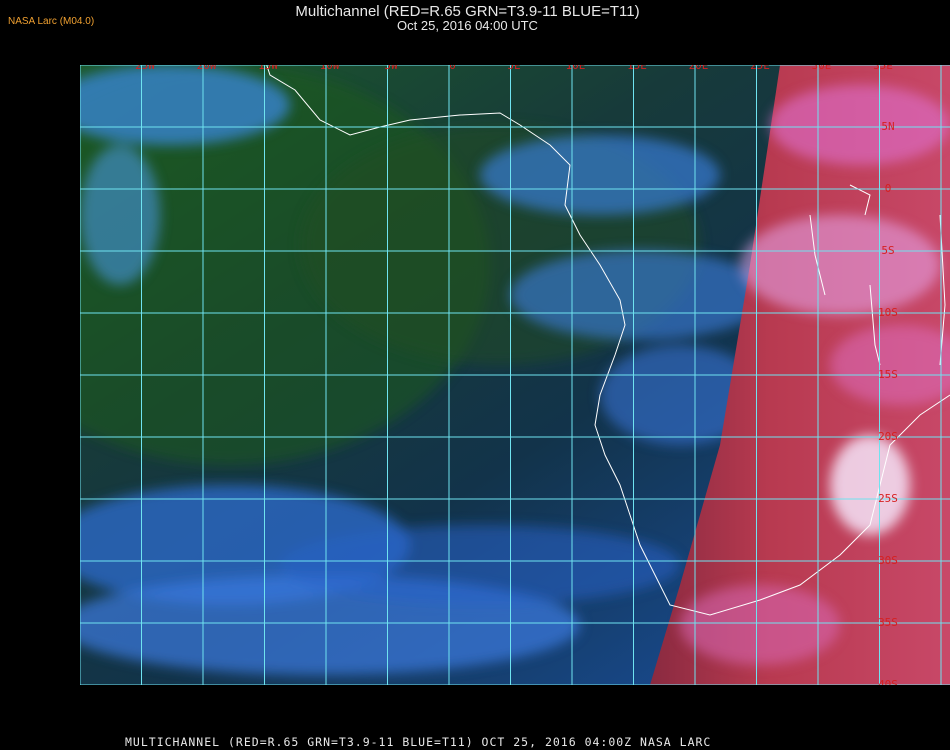  Describe the element at coordinates (888, 560) in the screenshot. I see `latitude-label: 30S` at that location.